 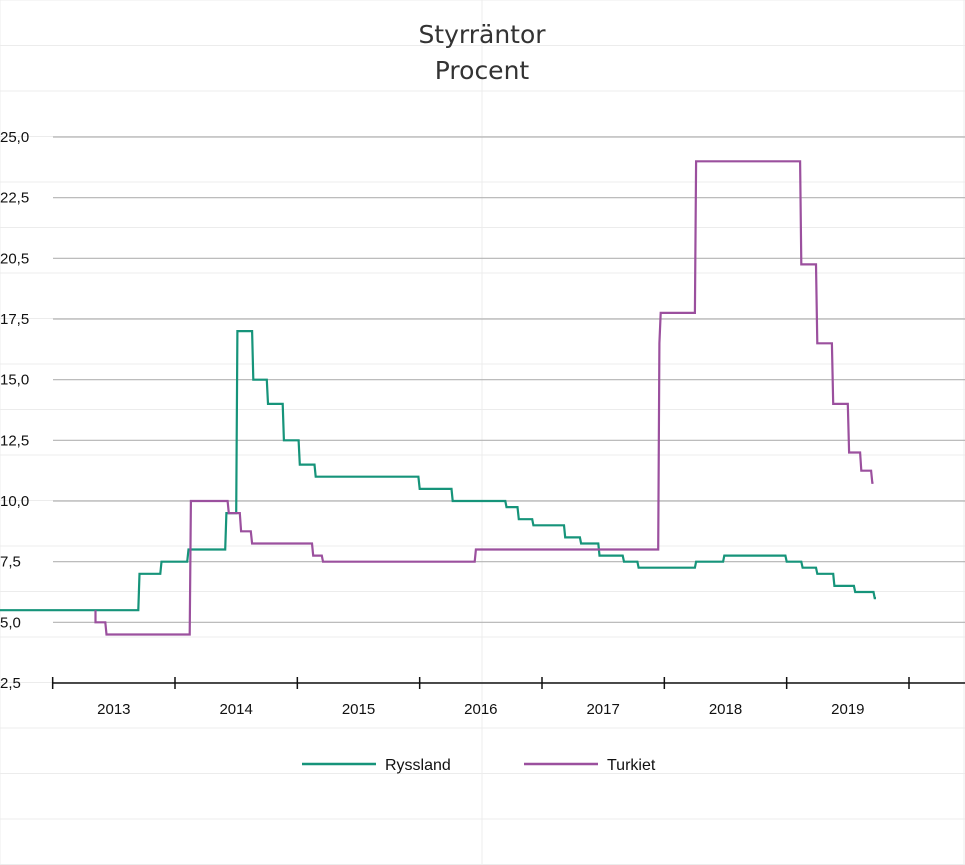 What do you see at coordinates (14, 440) in the screenshot?
I see `y-tick-label: 12,5` at bounding box center [14, 440].